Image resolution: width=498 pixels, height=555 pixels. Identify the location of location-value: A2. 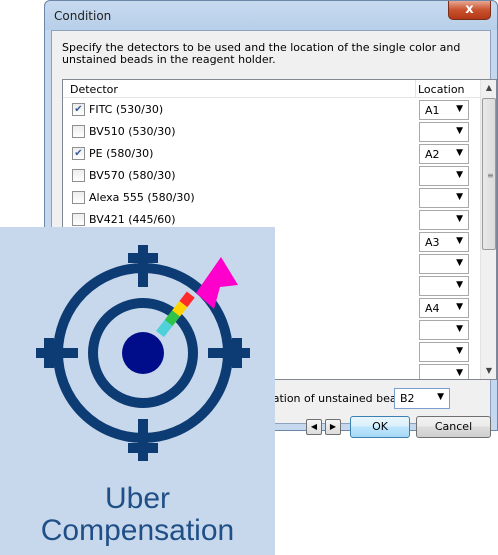
(432, 154).